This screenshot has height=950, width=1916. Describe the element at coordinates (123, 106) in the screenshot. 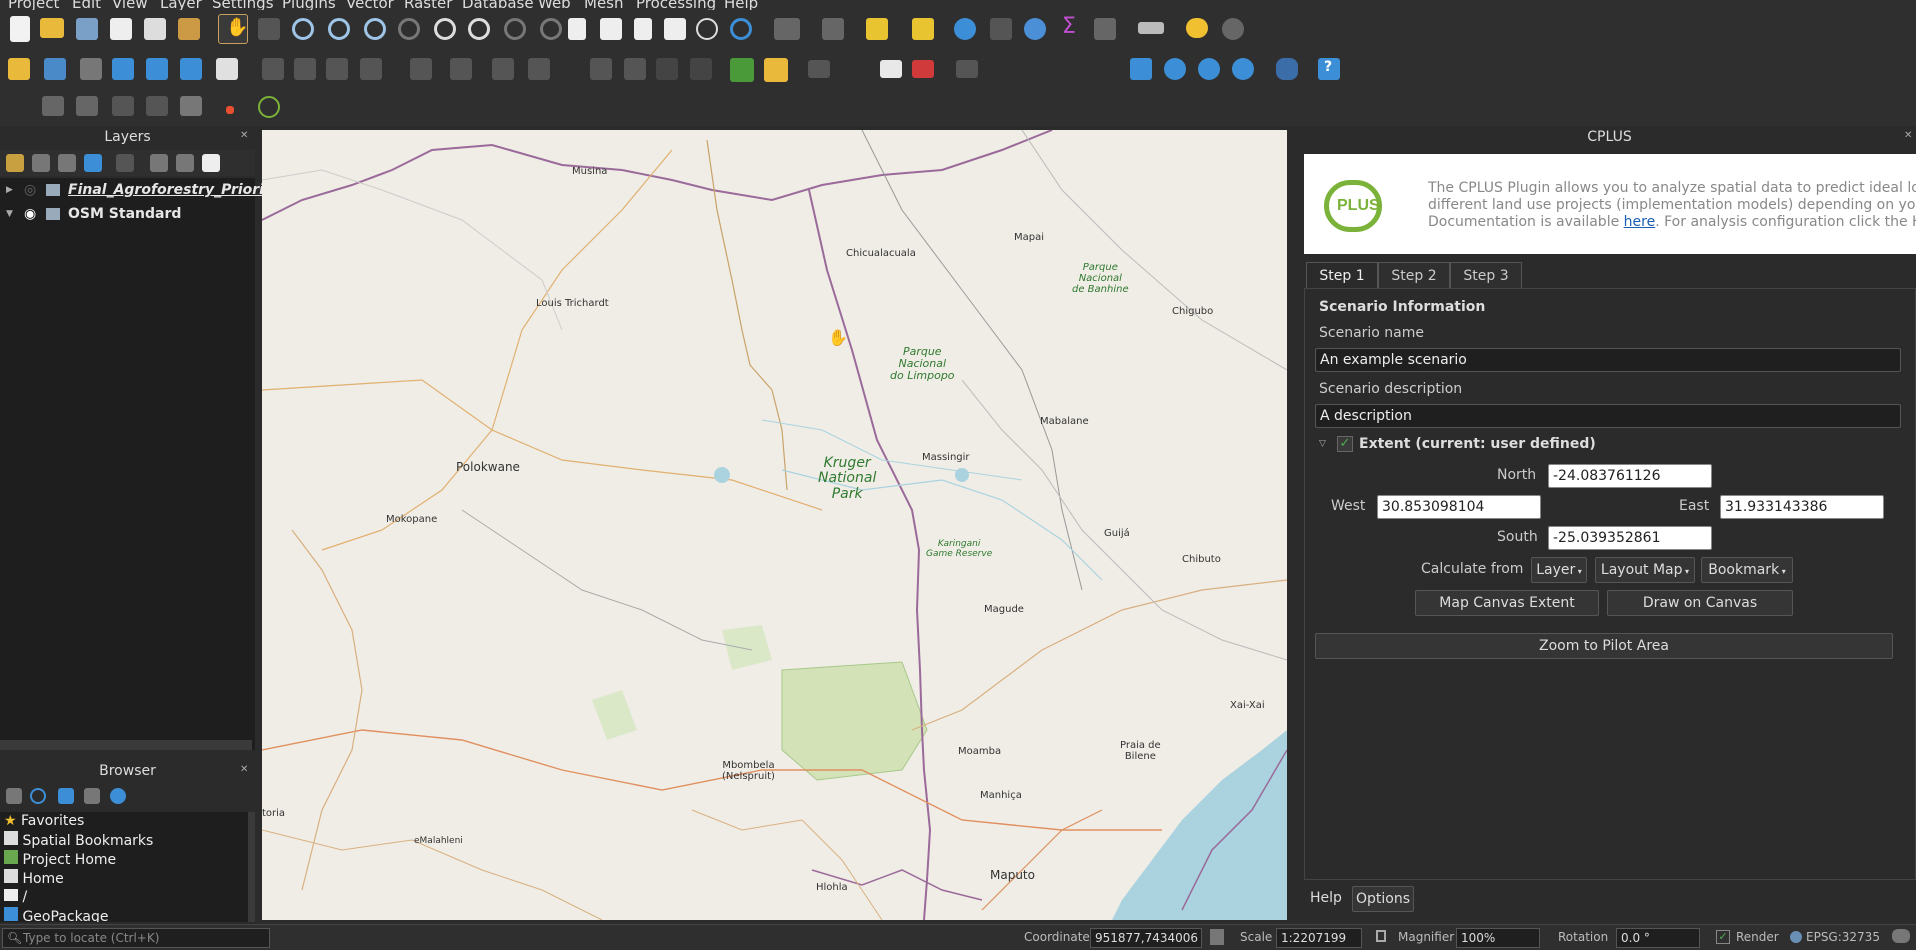

I see `magic-wand-icon` at that location.